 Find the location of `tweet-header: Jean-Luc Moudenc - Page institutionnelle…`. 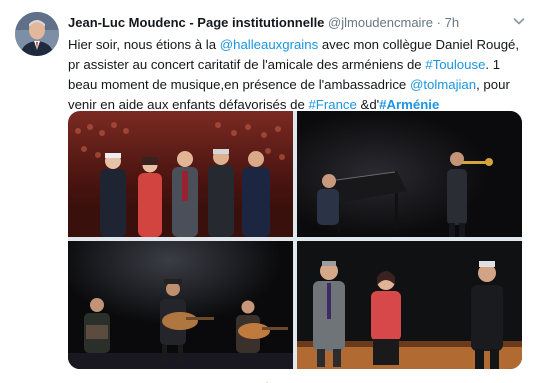

tweet-header: Jean-Luc Moudenc - Page institutionnelle… is located at coordinates (297, 23).